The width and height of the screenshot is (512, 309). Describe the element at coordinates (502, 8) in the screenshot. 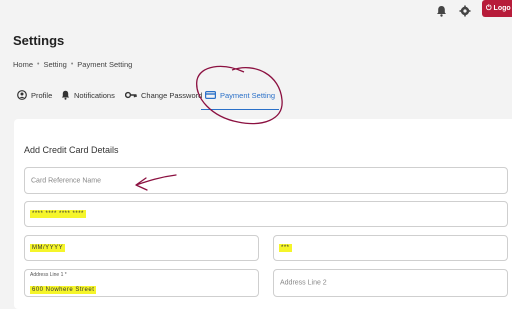

I see `logout-label: Logo` at that location.